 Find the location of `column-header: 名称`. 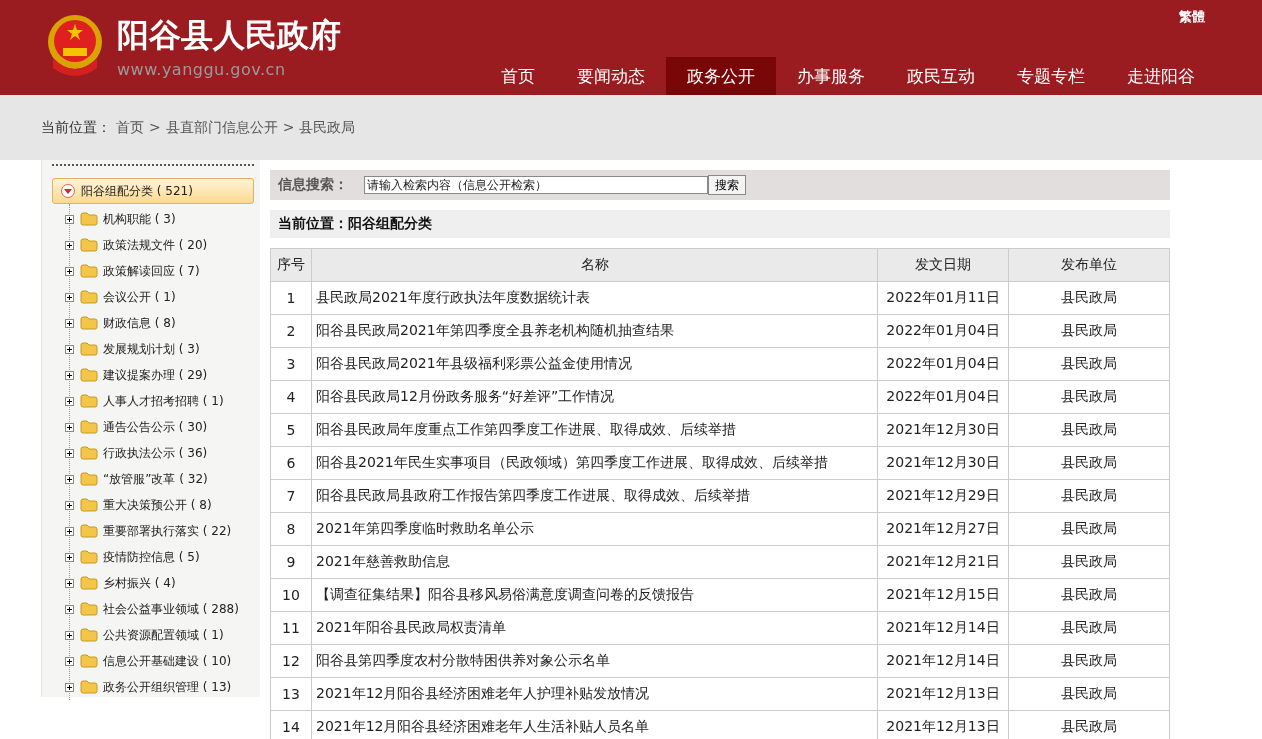

column-header: 名称 is located at coordinates (594, 265).